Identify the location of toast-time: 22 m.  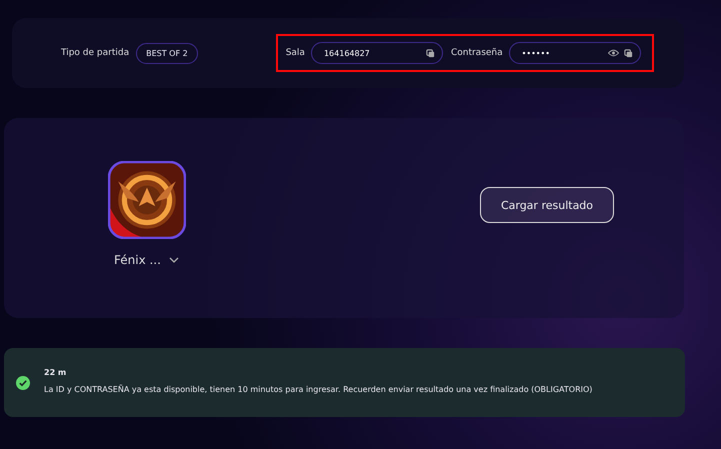
(56, 372).